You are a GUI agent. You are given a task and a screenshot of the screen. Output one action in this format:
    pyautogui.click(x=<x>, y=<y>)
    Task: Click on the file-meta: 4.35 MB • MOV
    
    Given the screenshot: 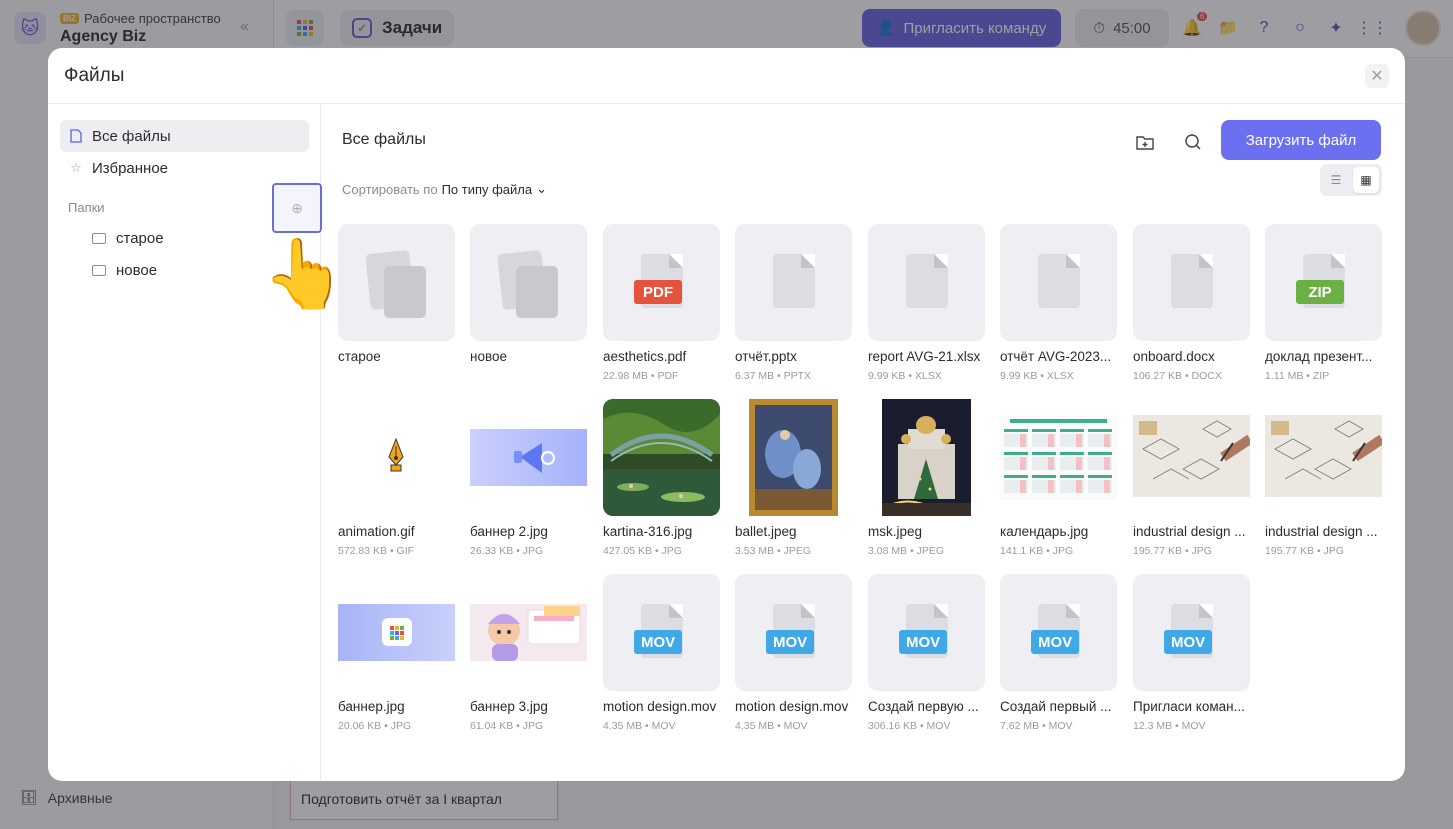 What is the action you would take?
    pyautogui.click(x=639, y=726)
    